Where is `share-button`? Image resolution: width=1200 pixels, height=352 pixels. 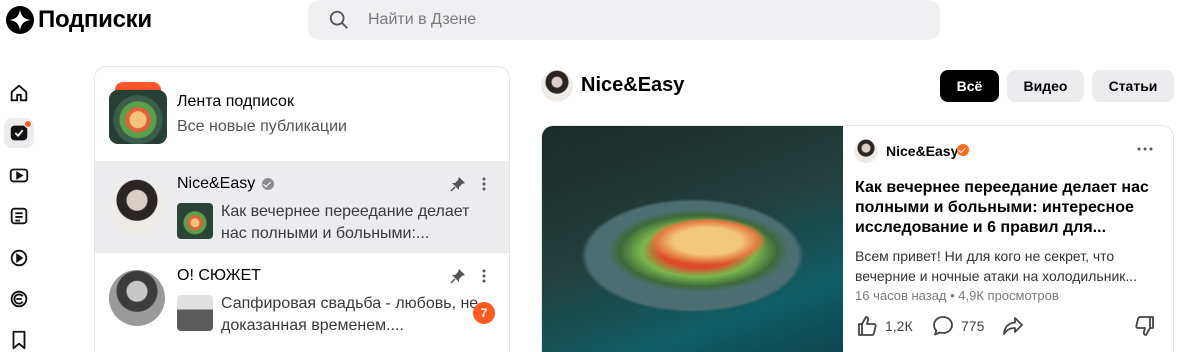
share-button is located at coordinates (1013, 326).